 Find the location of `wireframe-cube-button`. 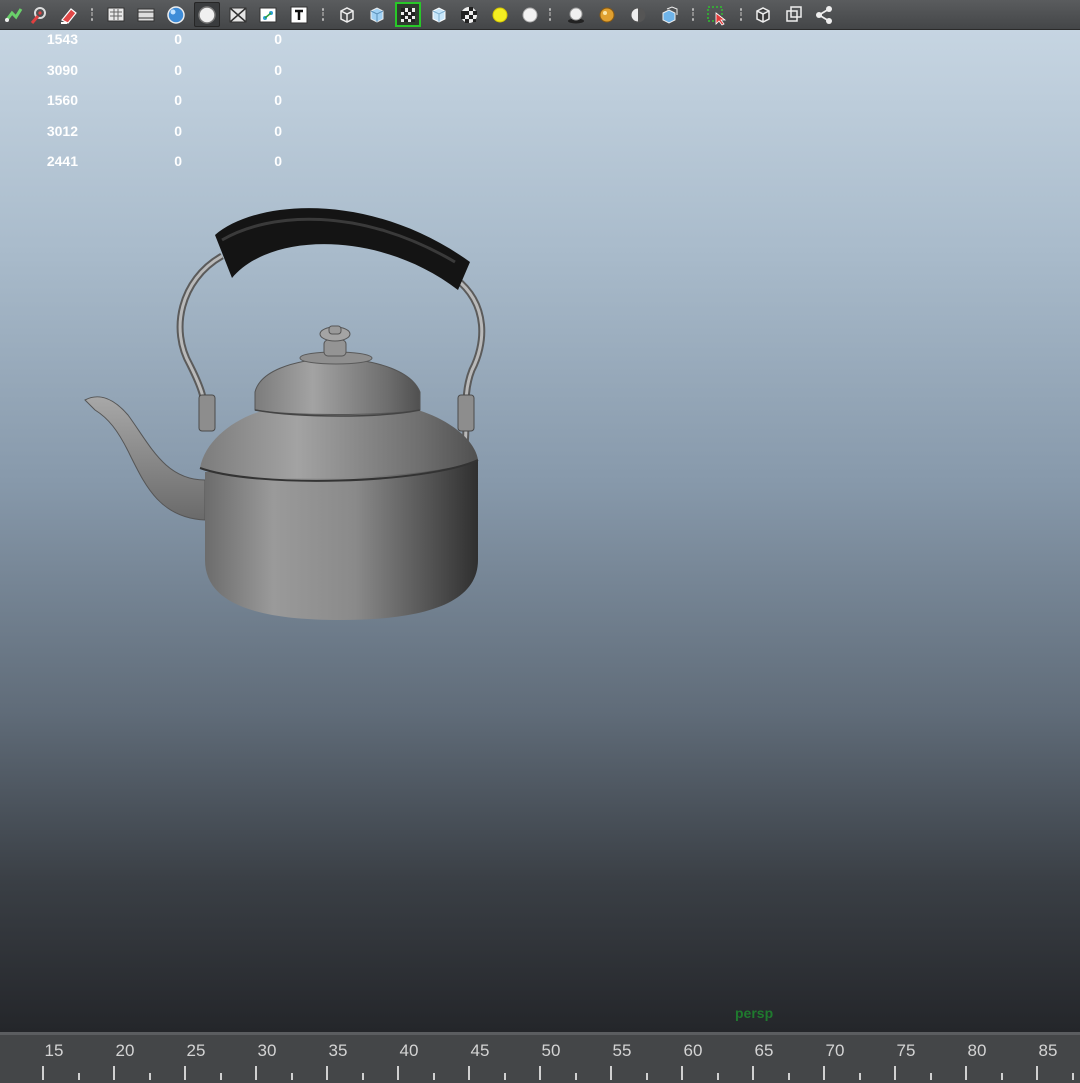

wireframe-cube-button is located at coordinates (347, 14).